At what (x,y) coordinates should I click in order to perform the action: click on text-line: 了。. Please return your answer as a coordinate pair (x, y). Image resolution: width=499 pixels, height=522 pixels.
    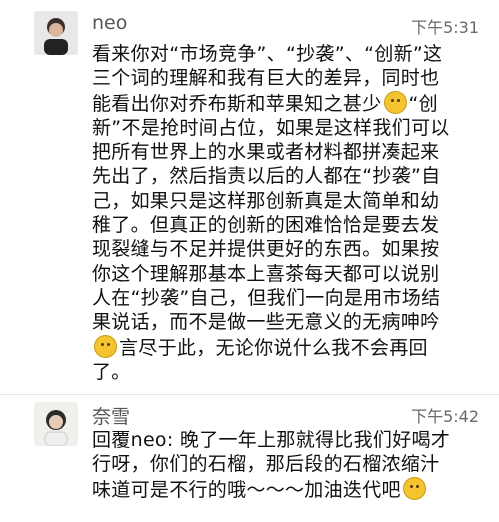
    Looking at the image, I should click on (111, 371).